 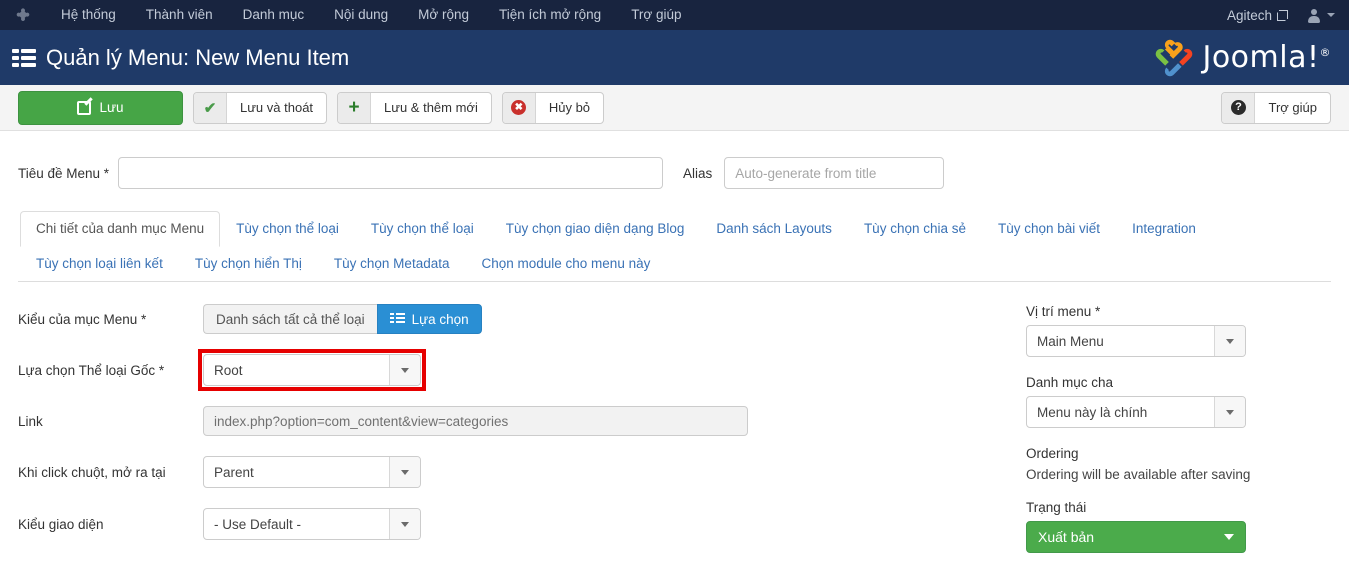 I want to click on tab-tuy-chon-hien-thi: Tùy chọn hiển Thị, so click(x=248, y=264).